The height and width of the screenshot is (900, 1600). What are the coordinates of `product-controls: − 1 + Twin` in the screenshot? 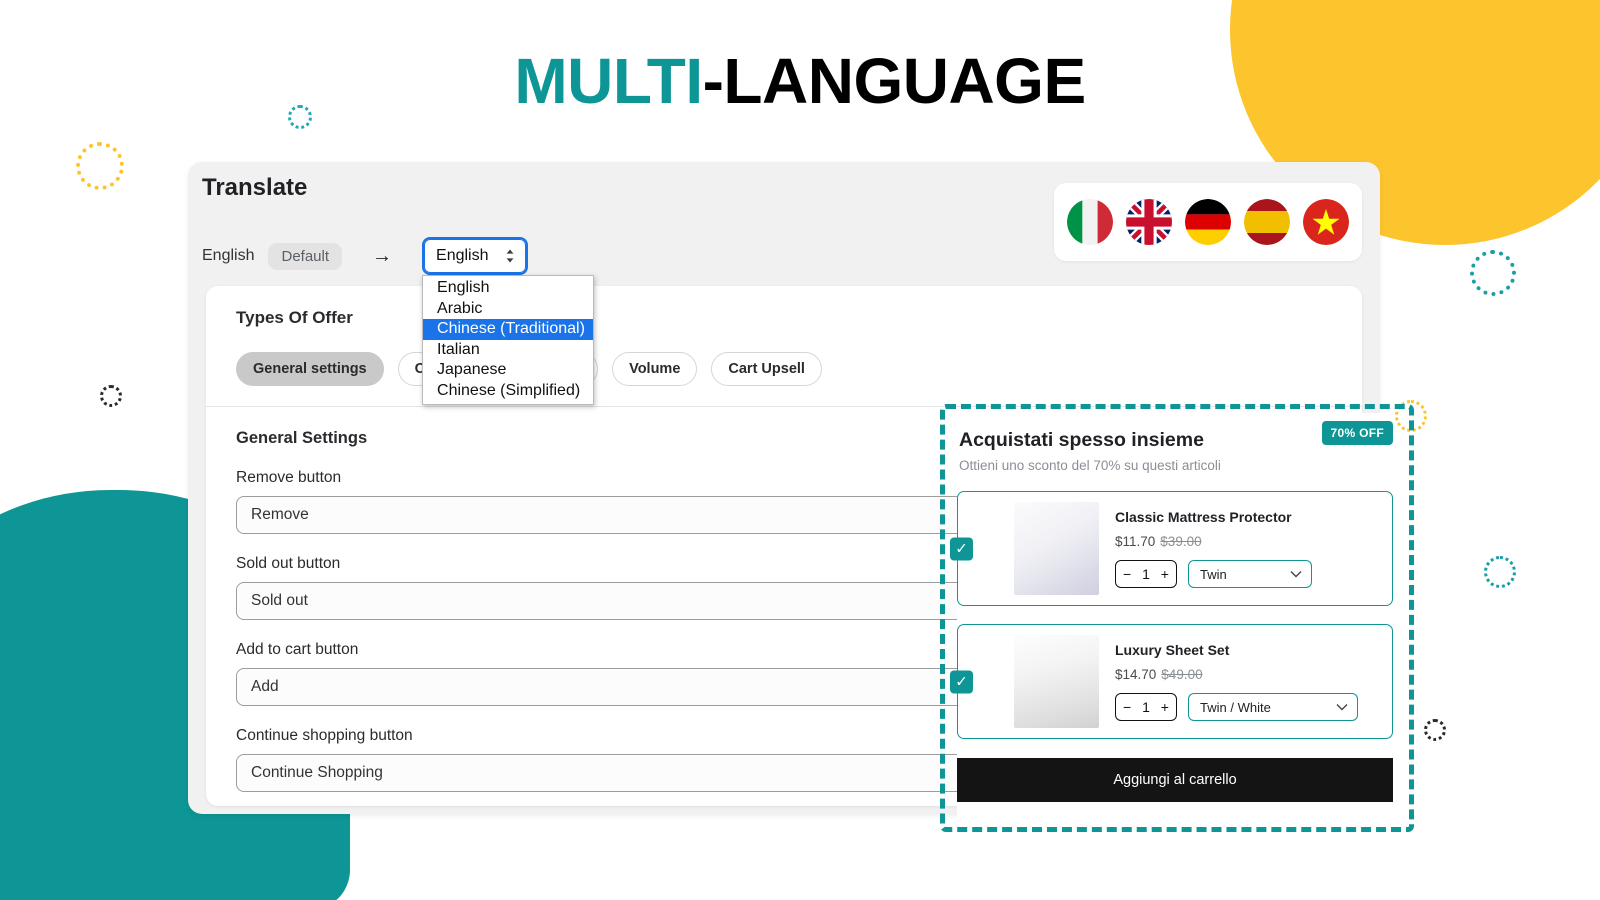 It's located at (1249, 574).